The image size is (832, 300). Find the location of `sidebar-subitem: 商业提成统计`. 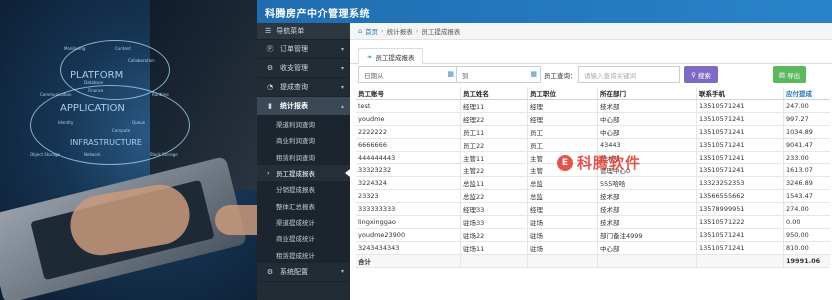

sidebar-subitem: 商业提成统计 is located at coordinates (303, 238).